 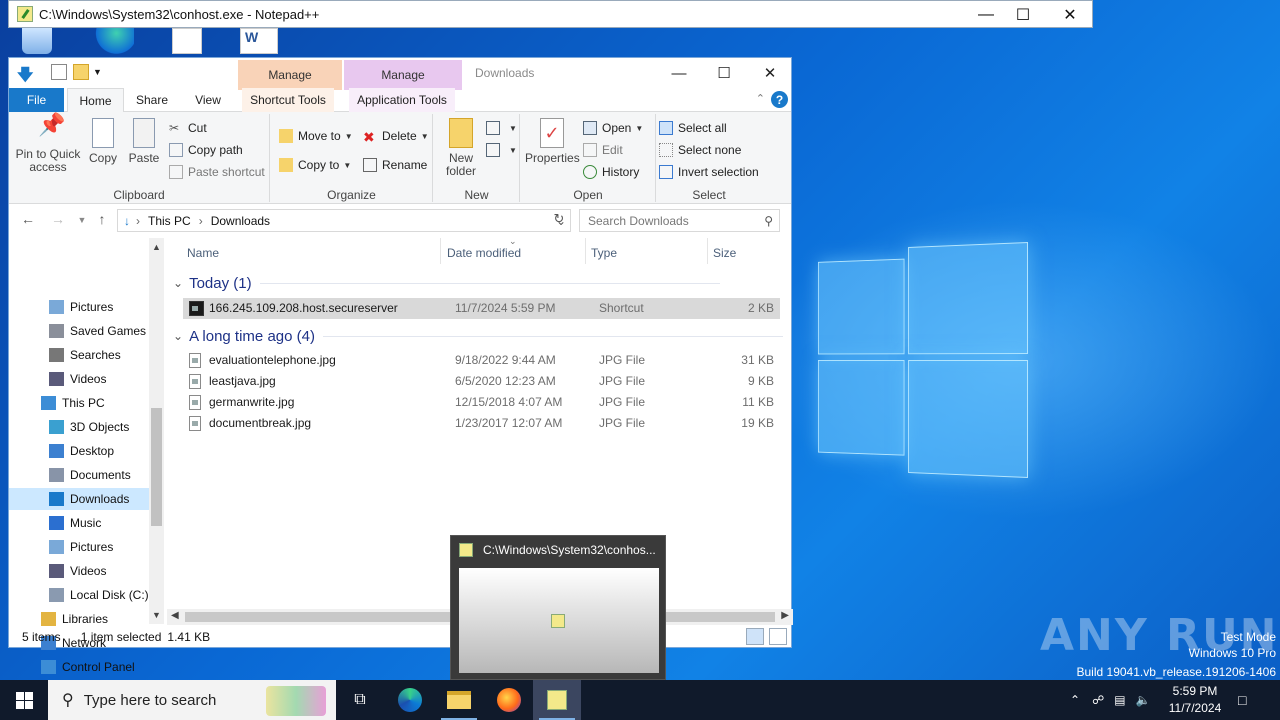 What do you see at coordinates (79, 331) in the screenshot?
I see `nav-item: Saved Games` at bounding box center [79, 331].